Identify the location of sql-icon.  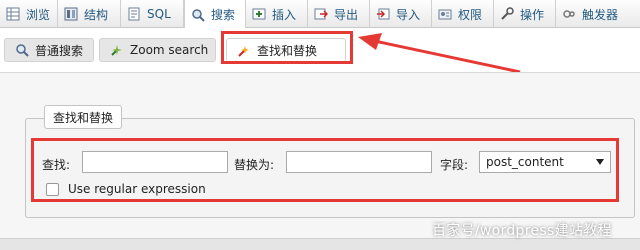
(134, 14).